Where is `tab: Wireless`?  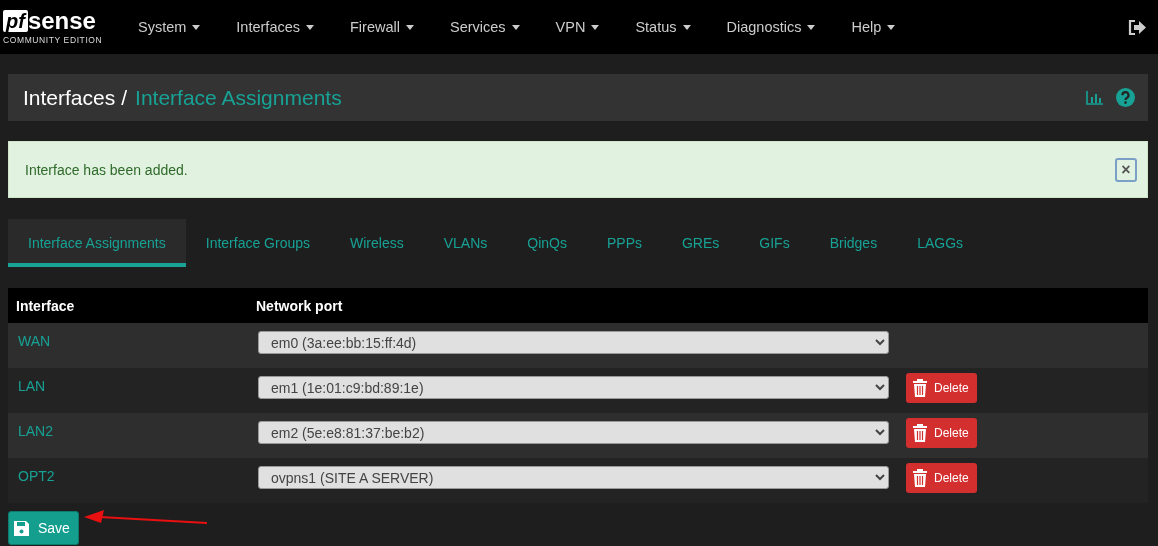
tab: Wireless is located at coordinates (377, 243).